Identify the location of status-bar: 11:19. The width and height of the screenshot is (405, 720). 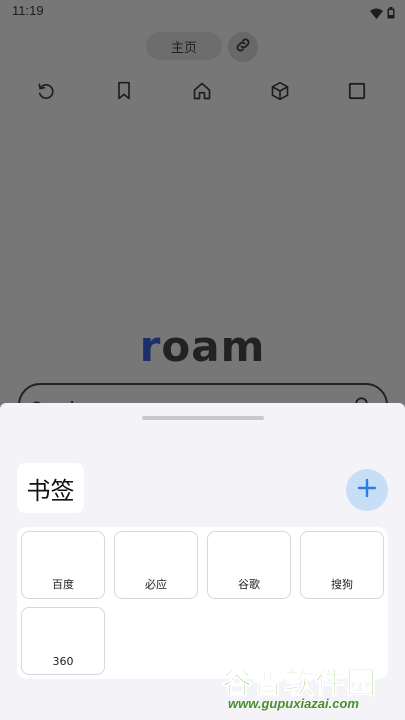
(202, 11).